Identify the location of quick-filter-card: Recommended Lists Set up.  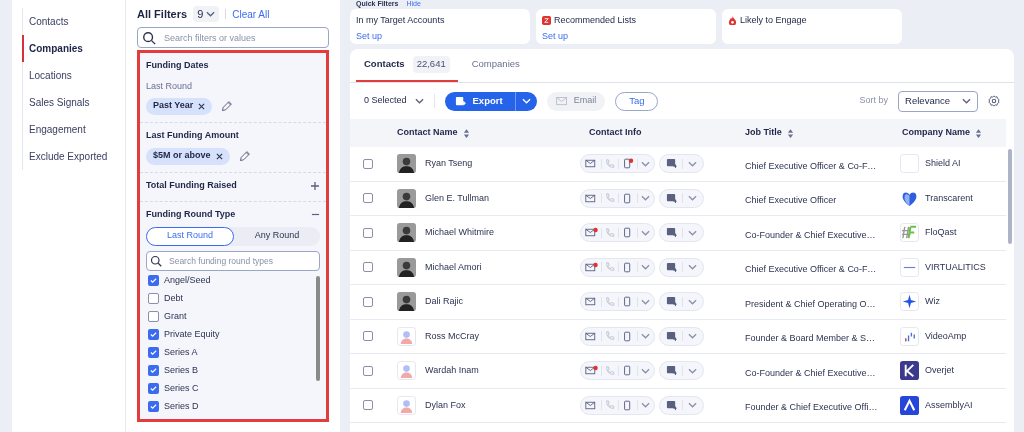
(626, 26).